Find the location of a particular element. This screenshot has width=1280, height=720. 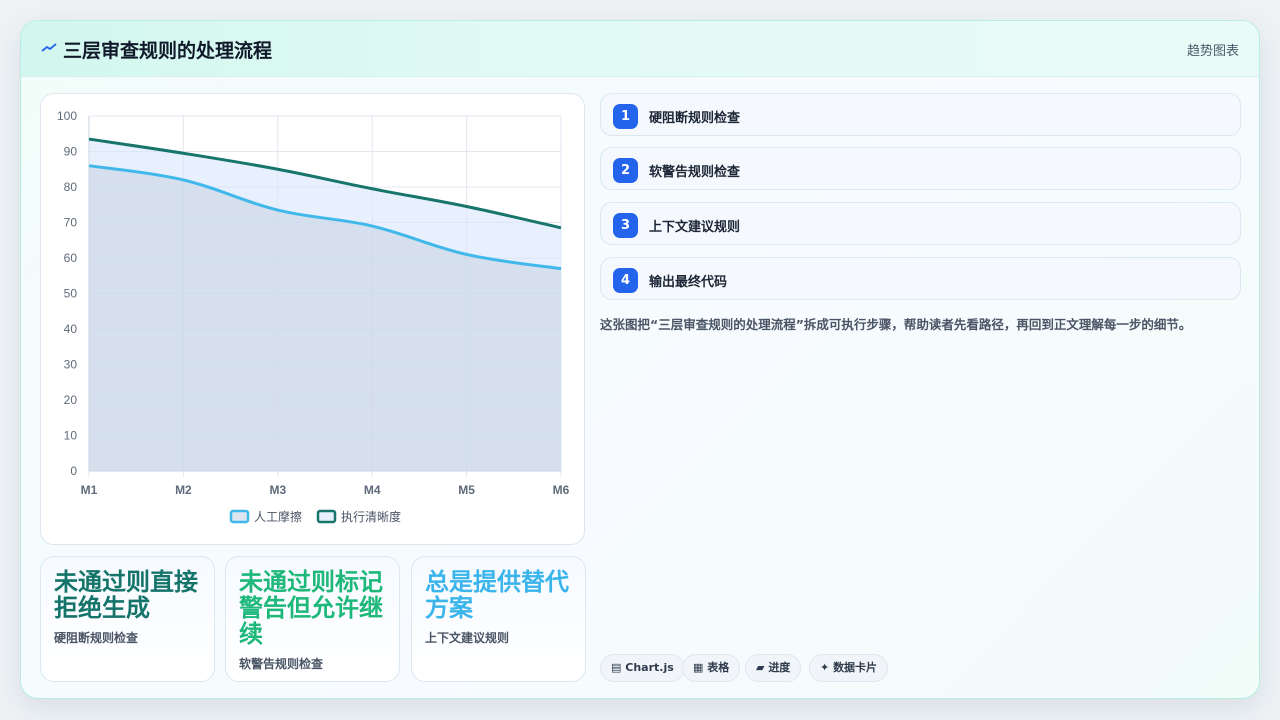

chip-label: 表格 is located at coordinates (718, 667).